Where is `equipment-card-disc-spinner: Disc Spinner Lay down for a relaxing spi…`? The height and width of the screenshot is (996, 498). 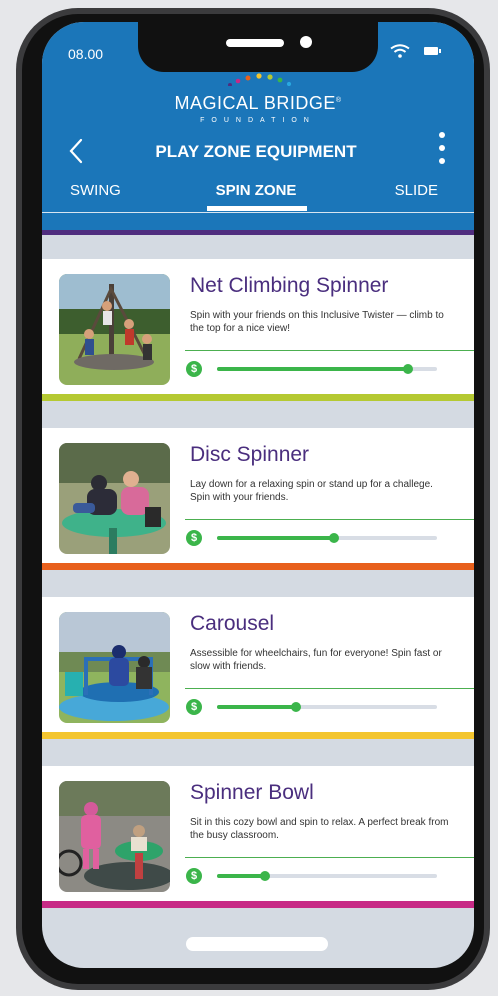 equipment-card-disc-spinner: Disc Spinner Lay down for a relaxing spi… is located at coordinates (258, 499).